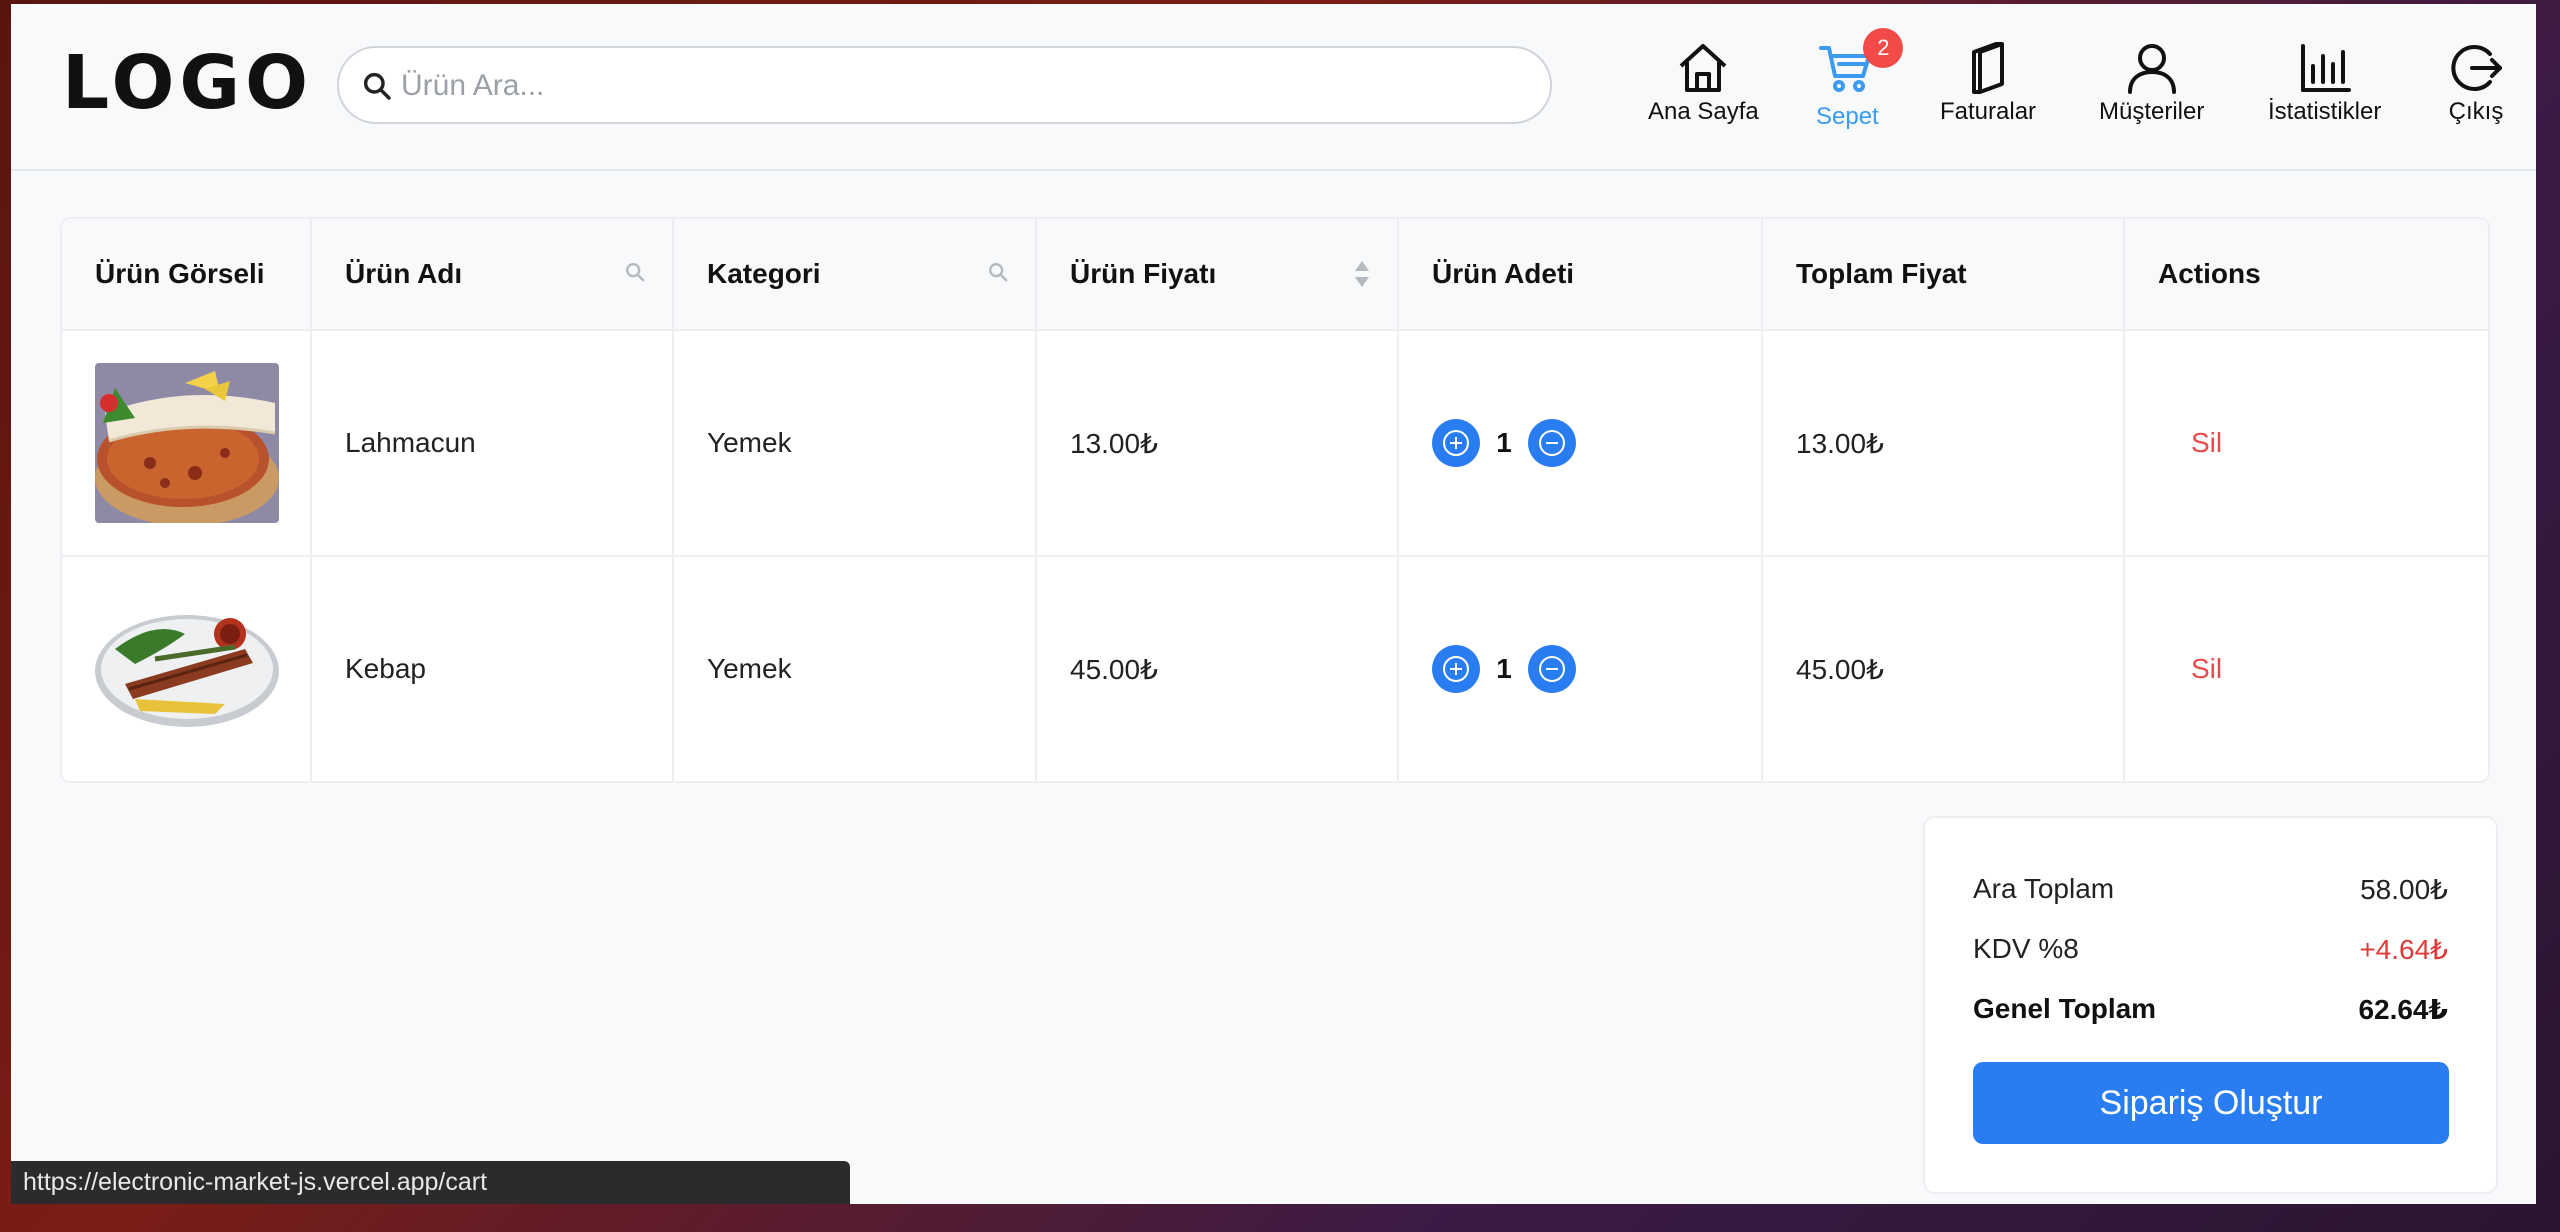 This screenshot has height=1232, width=2560. What do you see at coordinates (2065, 1008) in the screenshot?
I see `total-label: Genel Toplam` at bounding box center [2065, 1008].